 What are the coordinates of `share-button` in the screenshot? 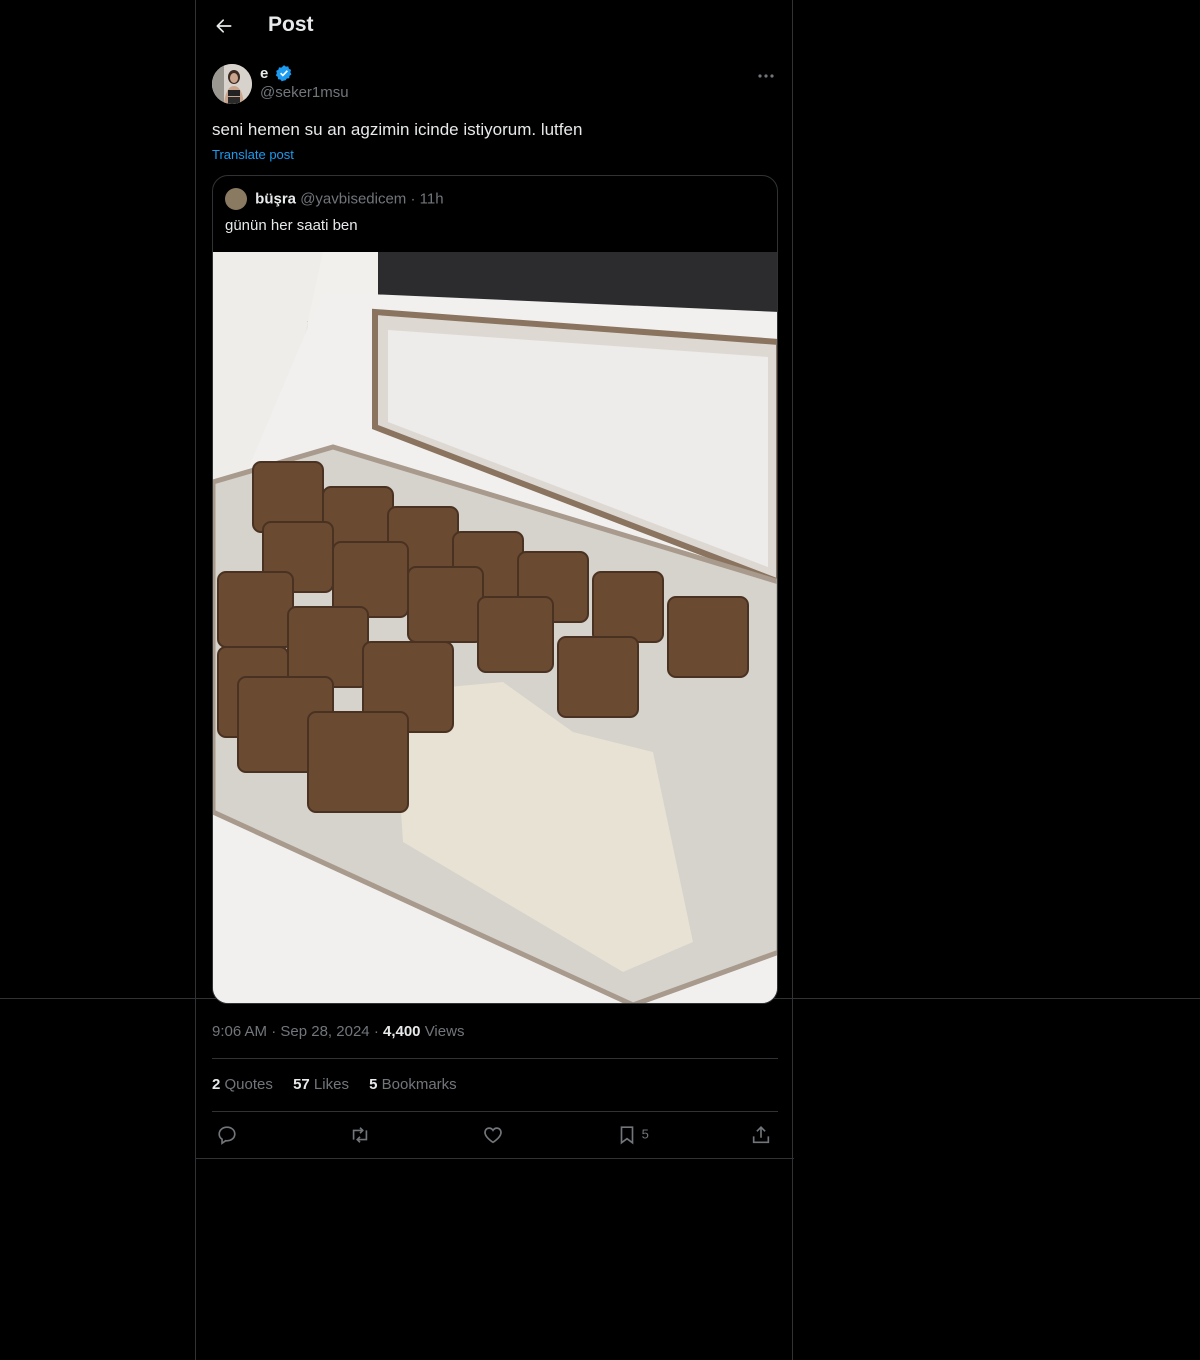 It's located at (761, 1136).